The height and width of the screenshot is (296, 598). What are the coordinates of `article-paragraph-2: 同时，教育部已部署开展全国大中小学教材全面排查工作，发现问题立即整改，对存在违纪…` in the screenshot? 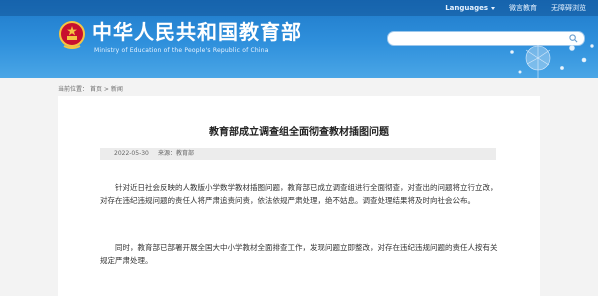 It's located at (299, 254).